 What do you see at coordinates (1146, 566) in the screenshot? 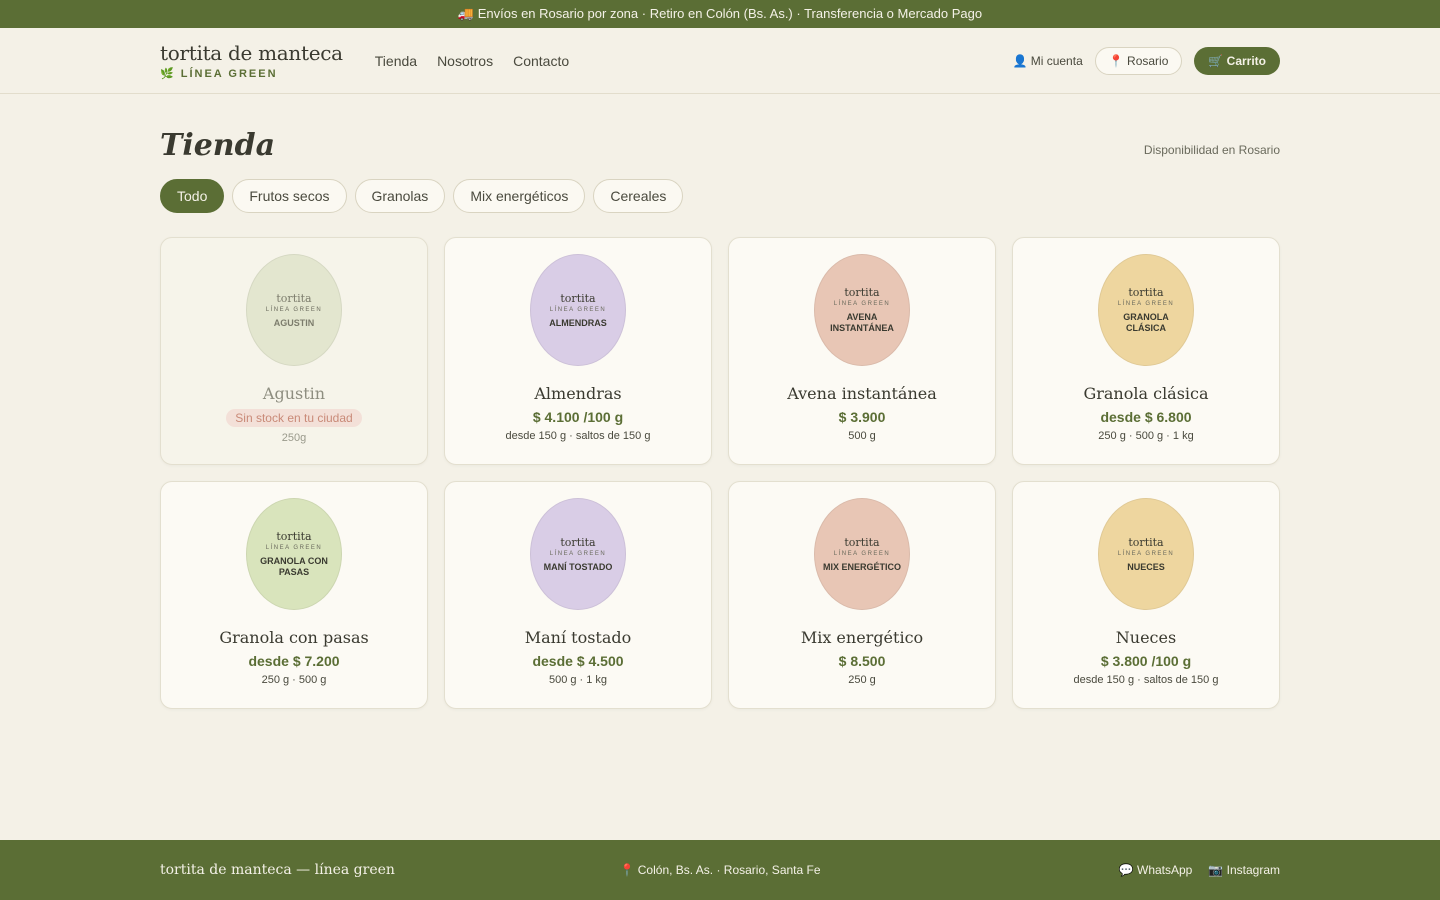
I see `oval-product-name: NUECES` at bounding box center [1146, 566].